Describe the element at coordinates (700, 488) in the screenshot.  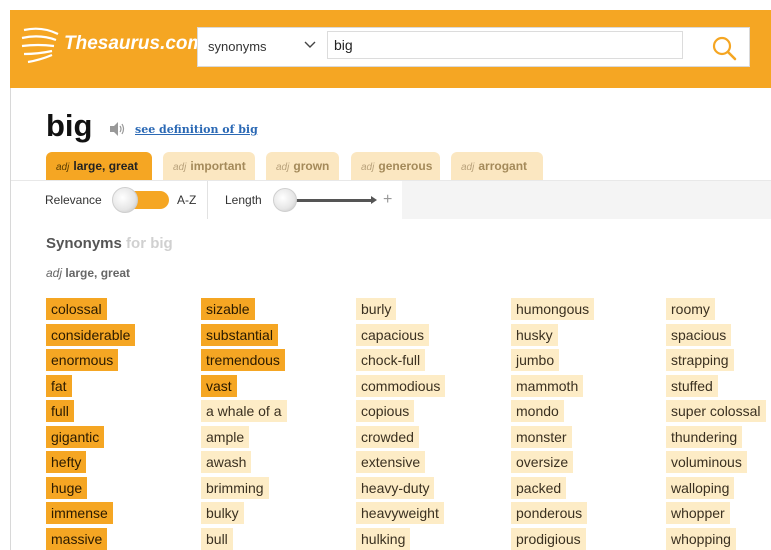
I see `synonym-link: walloping` at that location.